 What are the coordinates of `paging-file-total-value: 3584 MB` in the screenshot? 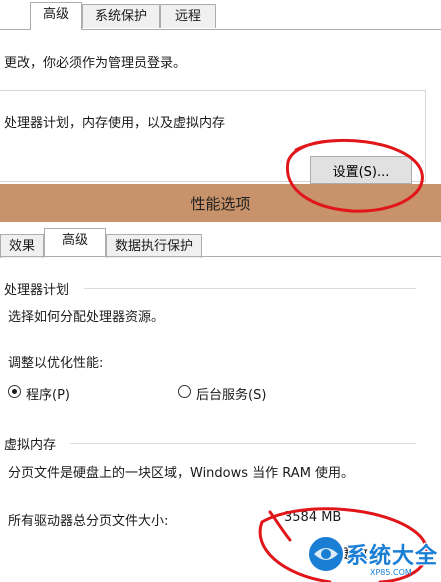 It's located at (313, 517).